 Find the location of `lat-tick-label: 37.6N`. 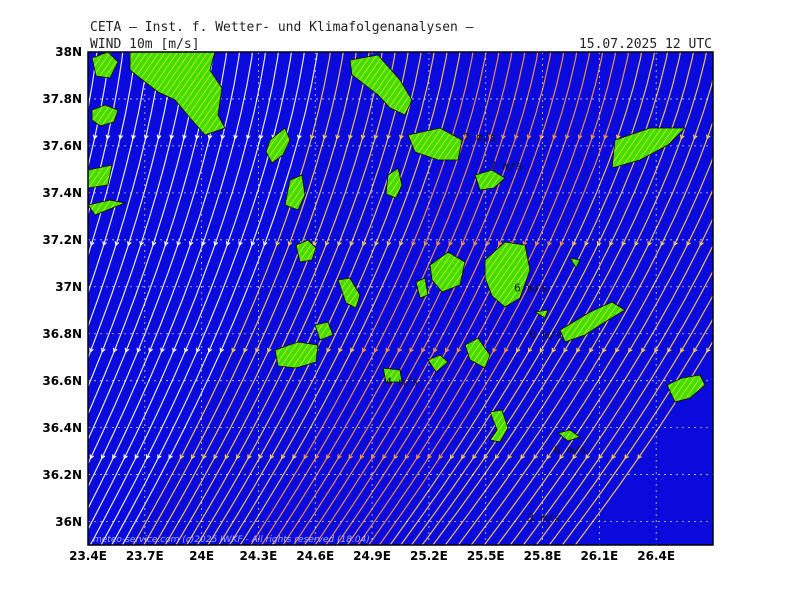

lat-tick-label: 37.6N is located at coordinates (62, 145).